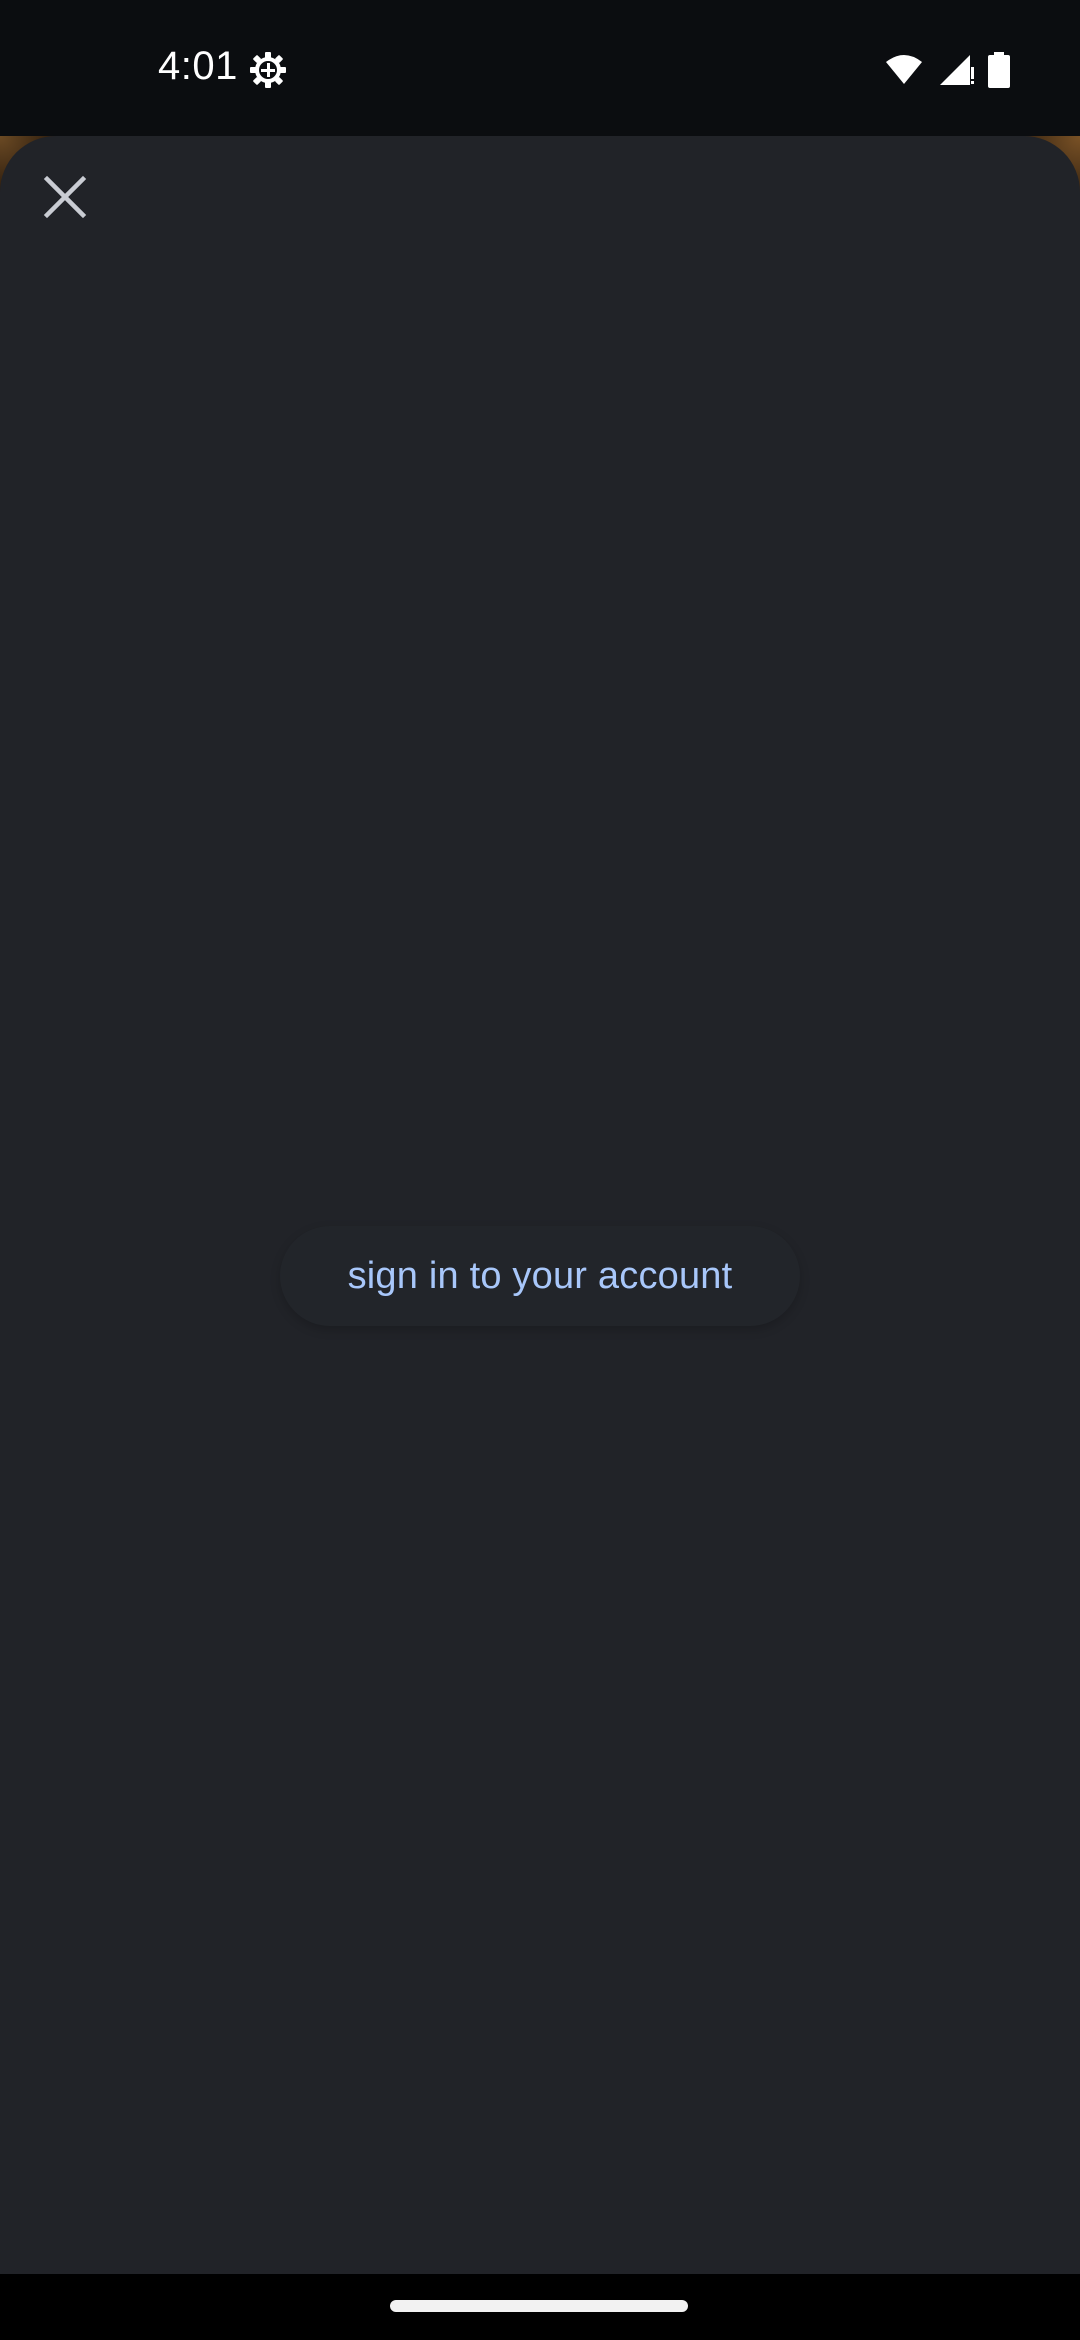  Describe the element at coordinates (956, 70) in the screenshot. I see `signal-icon` at that location.